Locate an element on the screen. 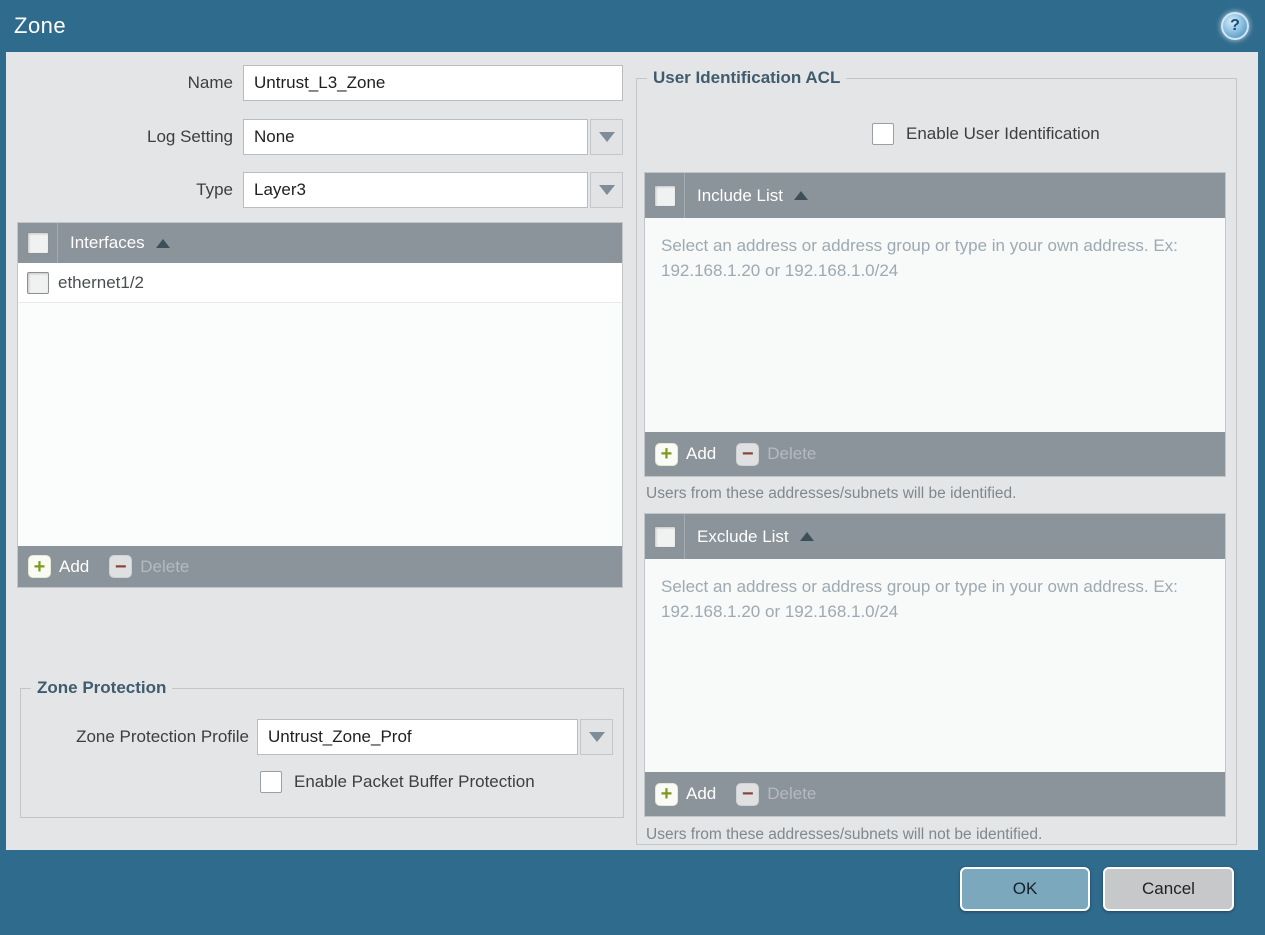  packet-buffer-protection-checkbox is located at coordinates (271, 782).